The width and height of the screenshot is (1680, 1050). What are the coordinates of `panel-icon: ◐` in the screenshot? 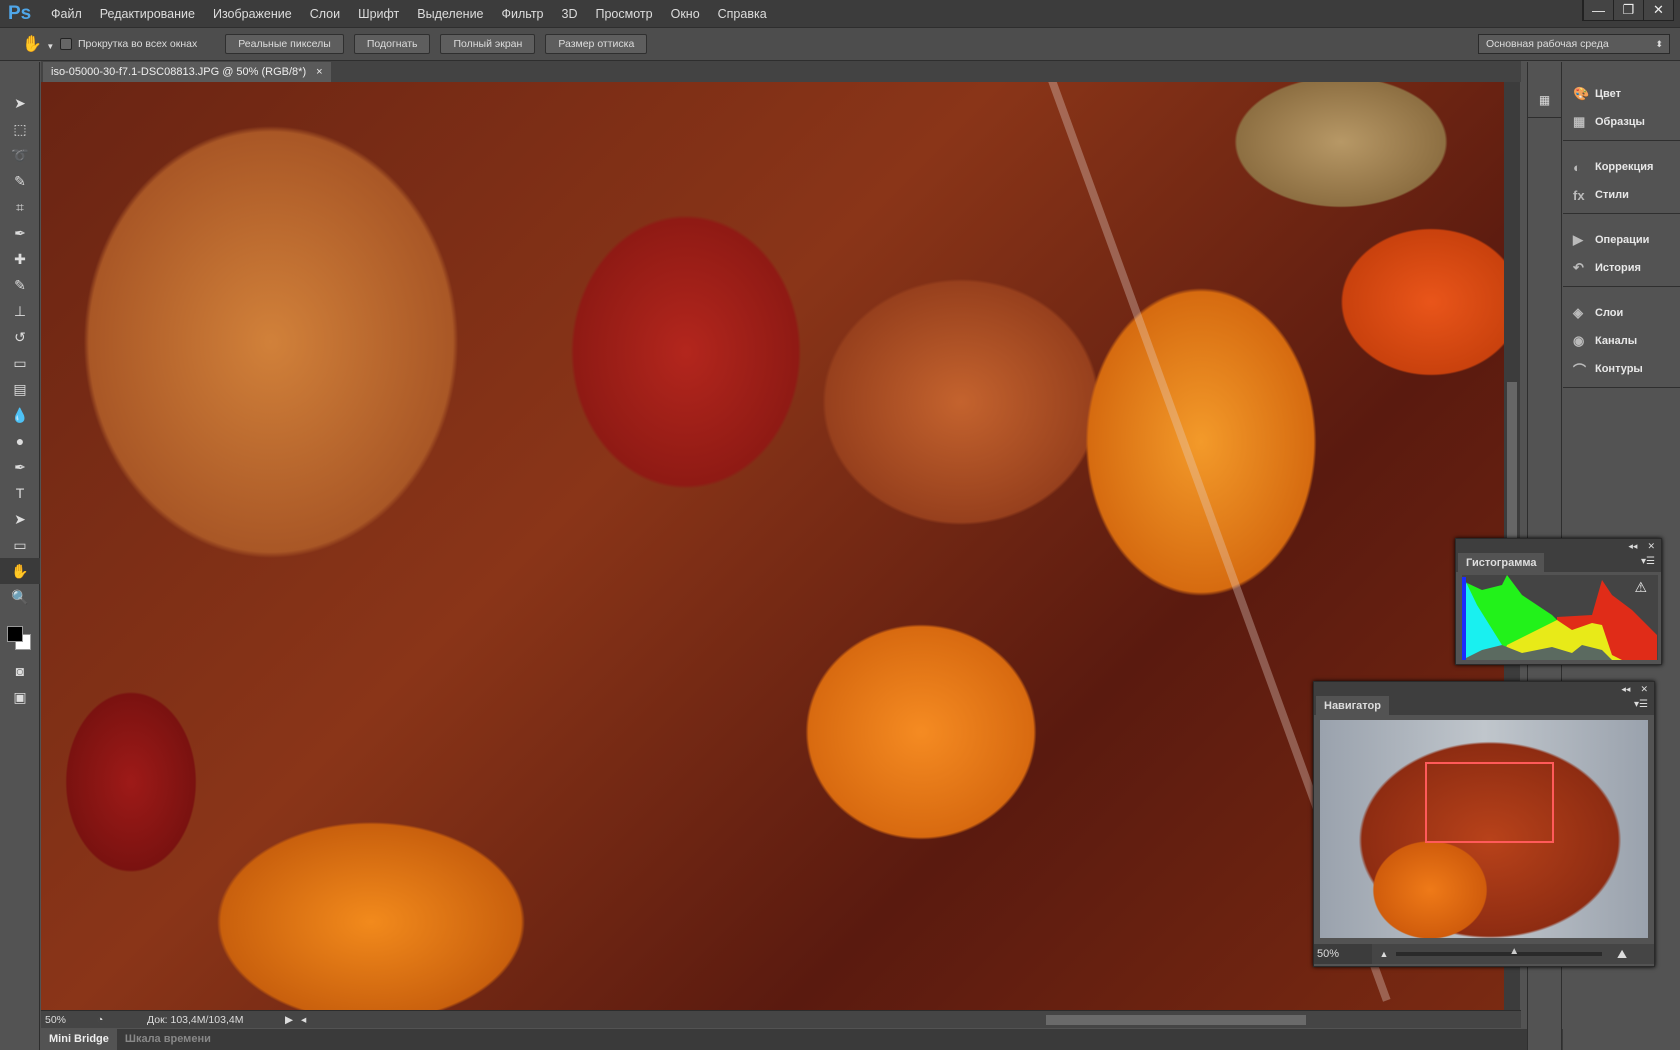 It's located at (1577, 167).